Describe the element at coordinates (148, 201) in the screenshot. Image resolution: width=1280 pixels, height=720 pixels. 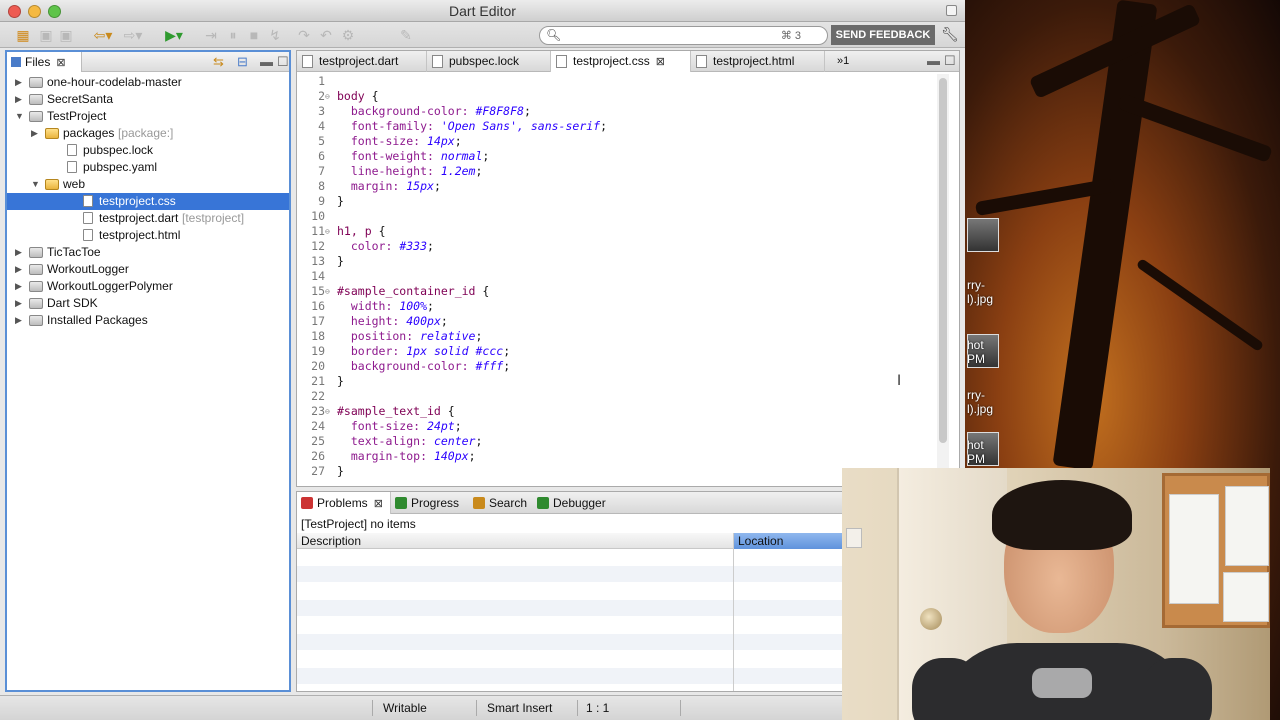
I see `tree-item: testproject.css` at that location.